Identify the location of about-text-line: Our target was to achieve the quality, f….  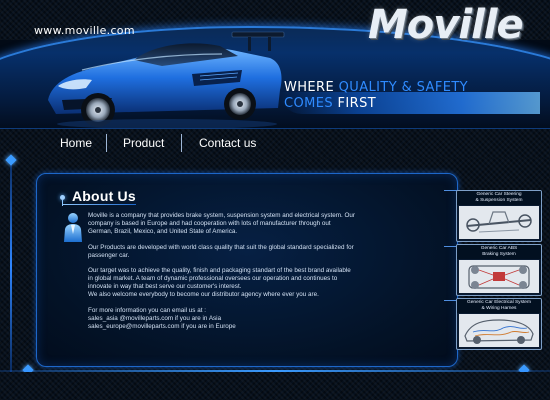
(219, 271).